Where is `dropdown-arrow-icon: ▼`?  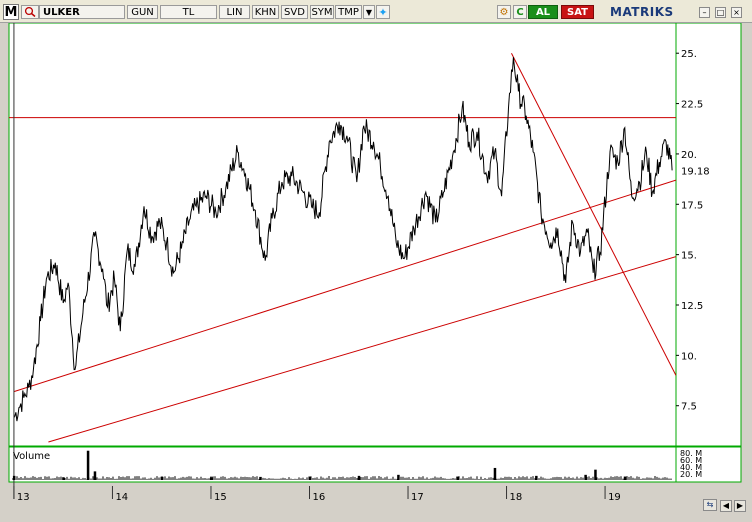
dropdown-arrow-icon: ▼ is located at coordinates (369, 12).